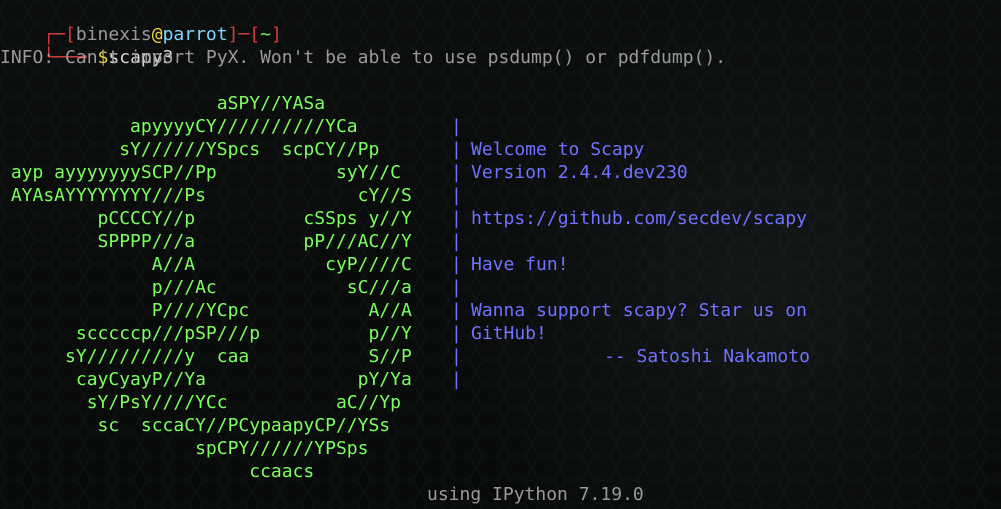 The height and width of the screenshot is (509, 1001). I want to click on art-line: sY//////YSpcs scpCY//Pp, so click(190, 149).